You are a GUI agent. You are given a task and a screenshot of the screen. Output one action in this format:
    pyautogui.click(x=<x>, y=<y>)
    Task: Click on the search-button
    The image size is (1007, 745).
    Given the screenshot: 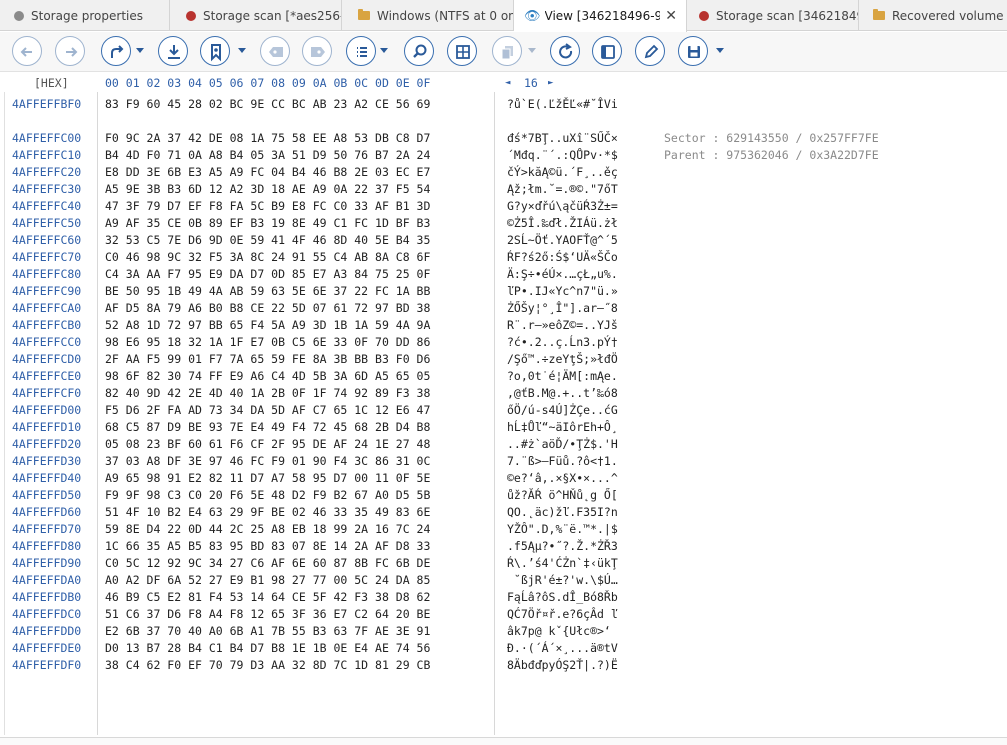 What is the action you would take?
    pyautogui.click(x=419, y=51)
    